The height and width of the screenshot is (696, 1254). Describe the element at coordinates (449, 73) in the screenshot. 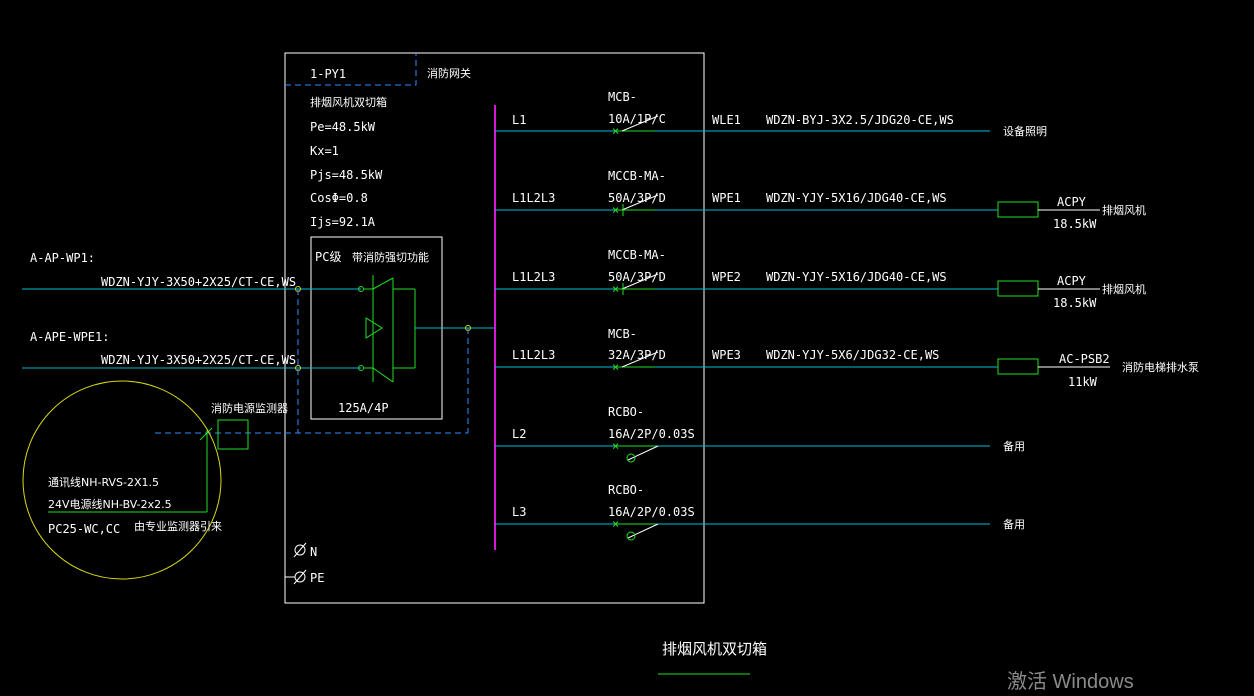

I see `panel-note: 消防网关` at that location.